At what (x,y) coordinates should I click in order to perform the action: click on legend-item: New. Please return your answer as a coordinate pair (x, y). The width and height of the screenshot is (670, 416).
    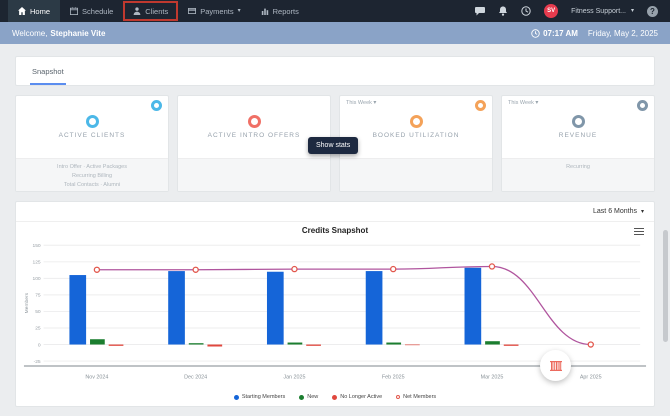
    Looking at the image, I should click on (308, 397).